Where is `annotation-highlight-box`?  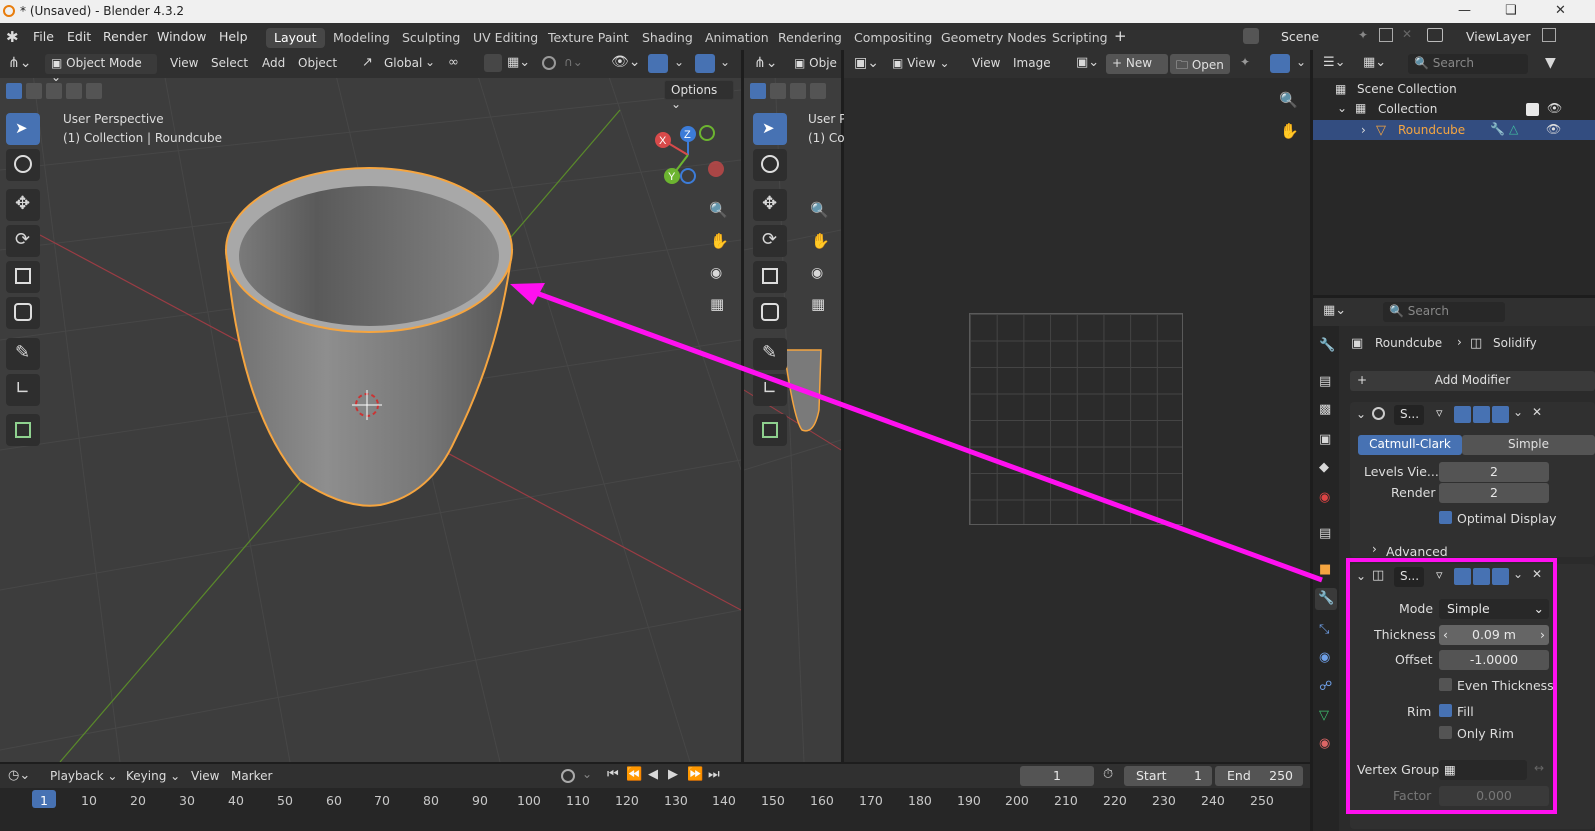
annotation-highlight-box is located at coordinates (1451, 686).